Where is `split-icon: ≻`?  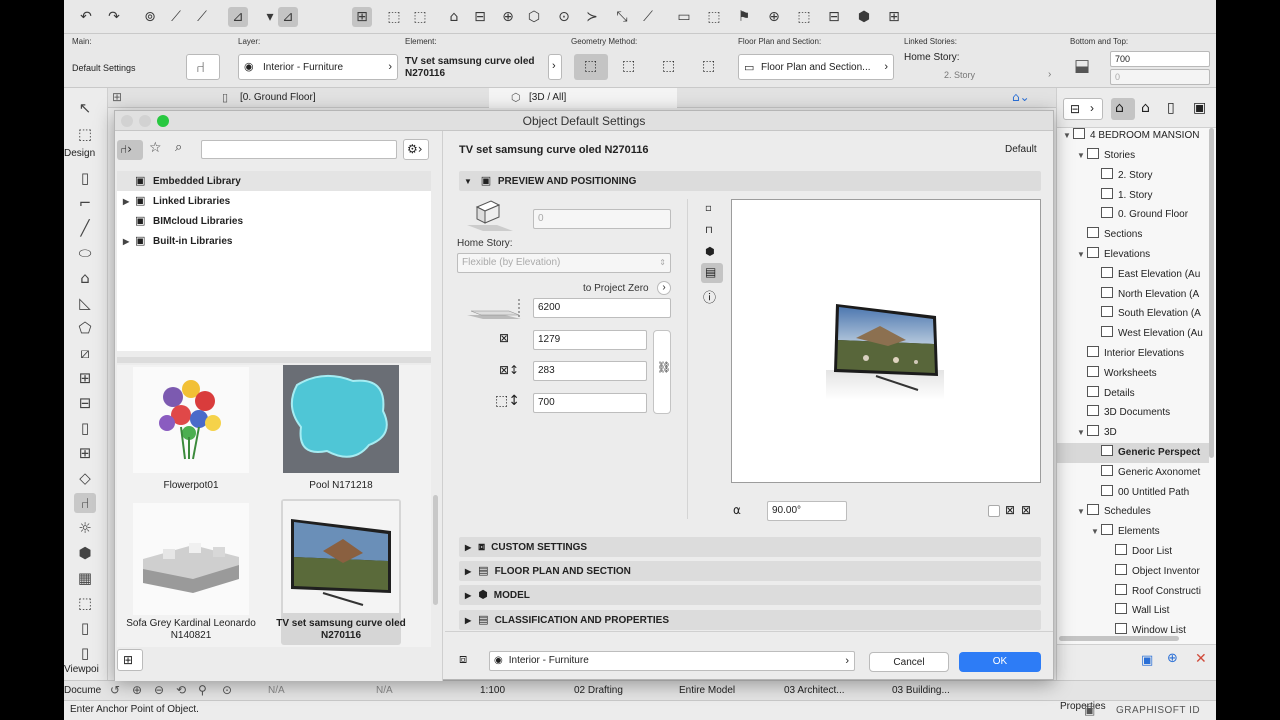 split-icon: ≻ is located at coordinates (592, 17).